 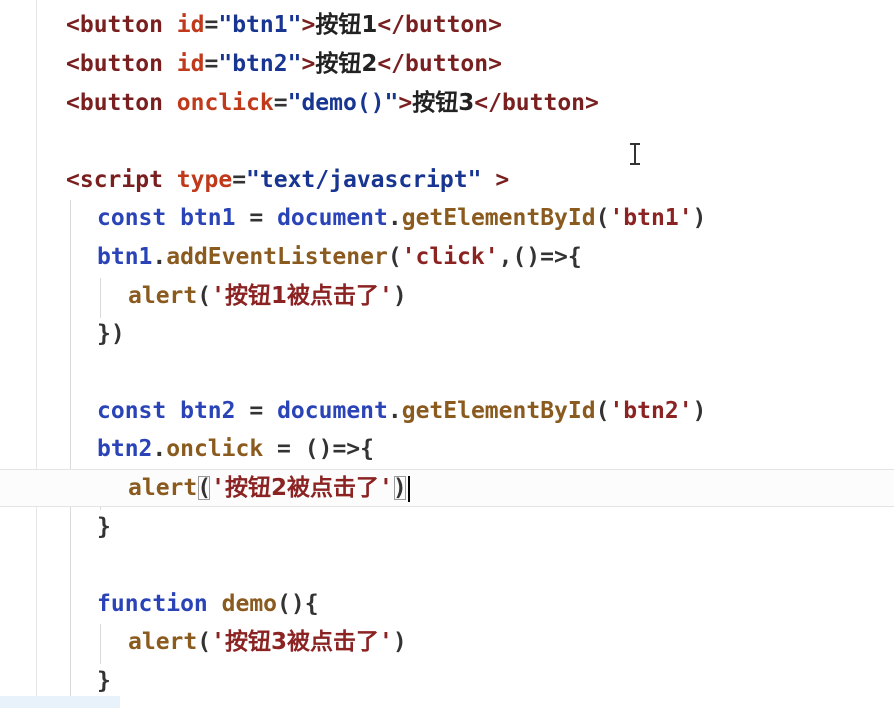 I want to click on code-token: 按钮1被点击了, so click(x=301, y=296).